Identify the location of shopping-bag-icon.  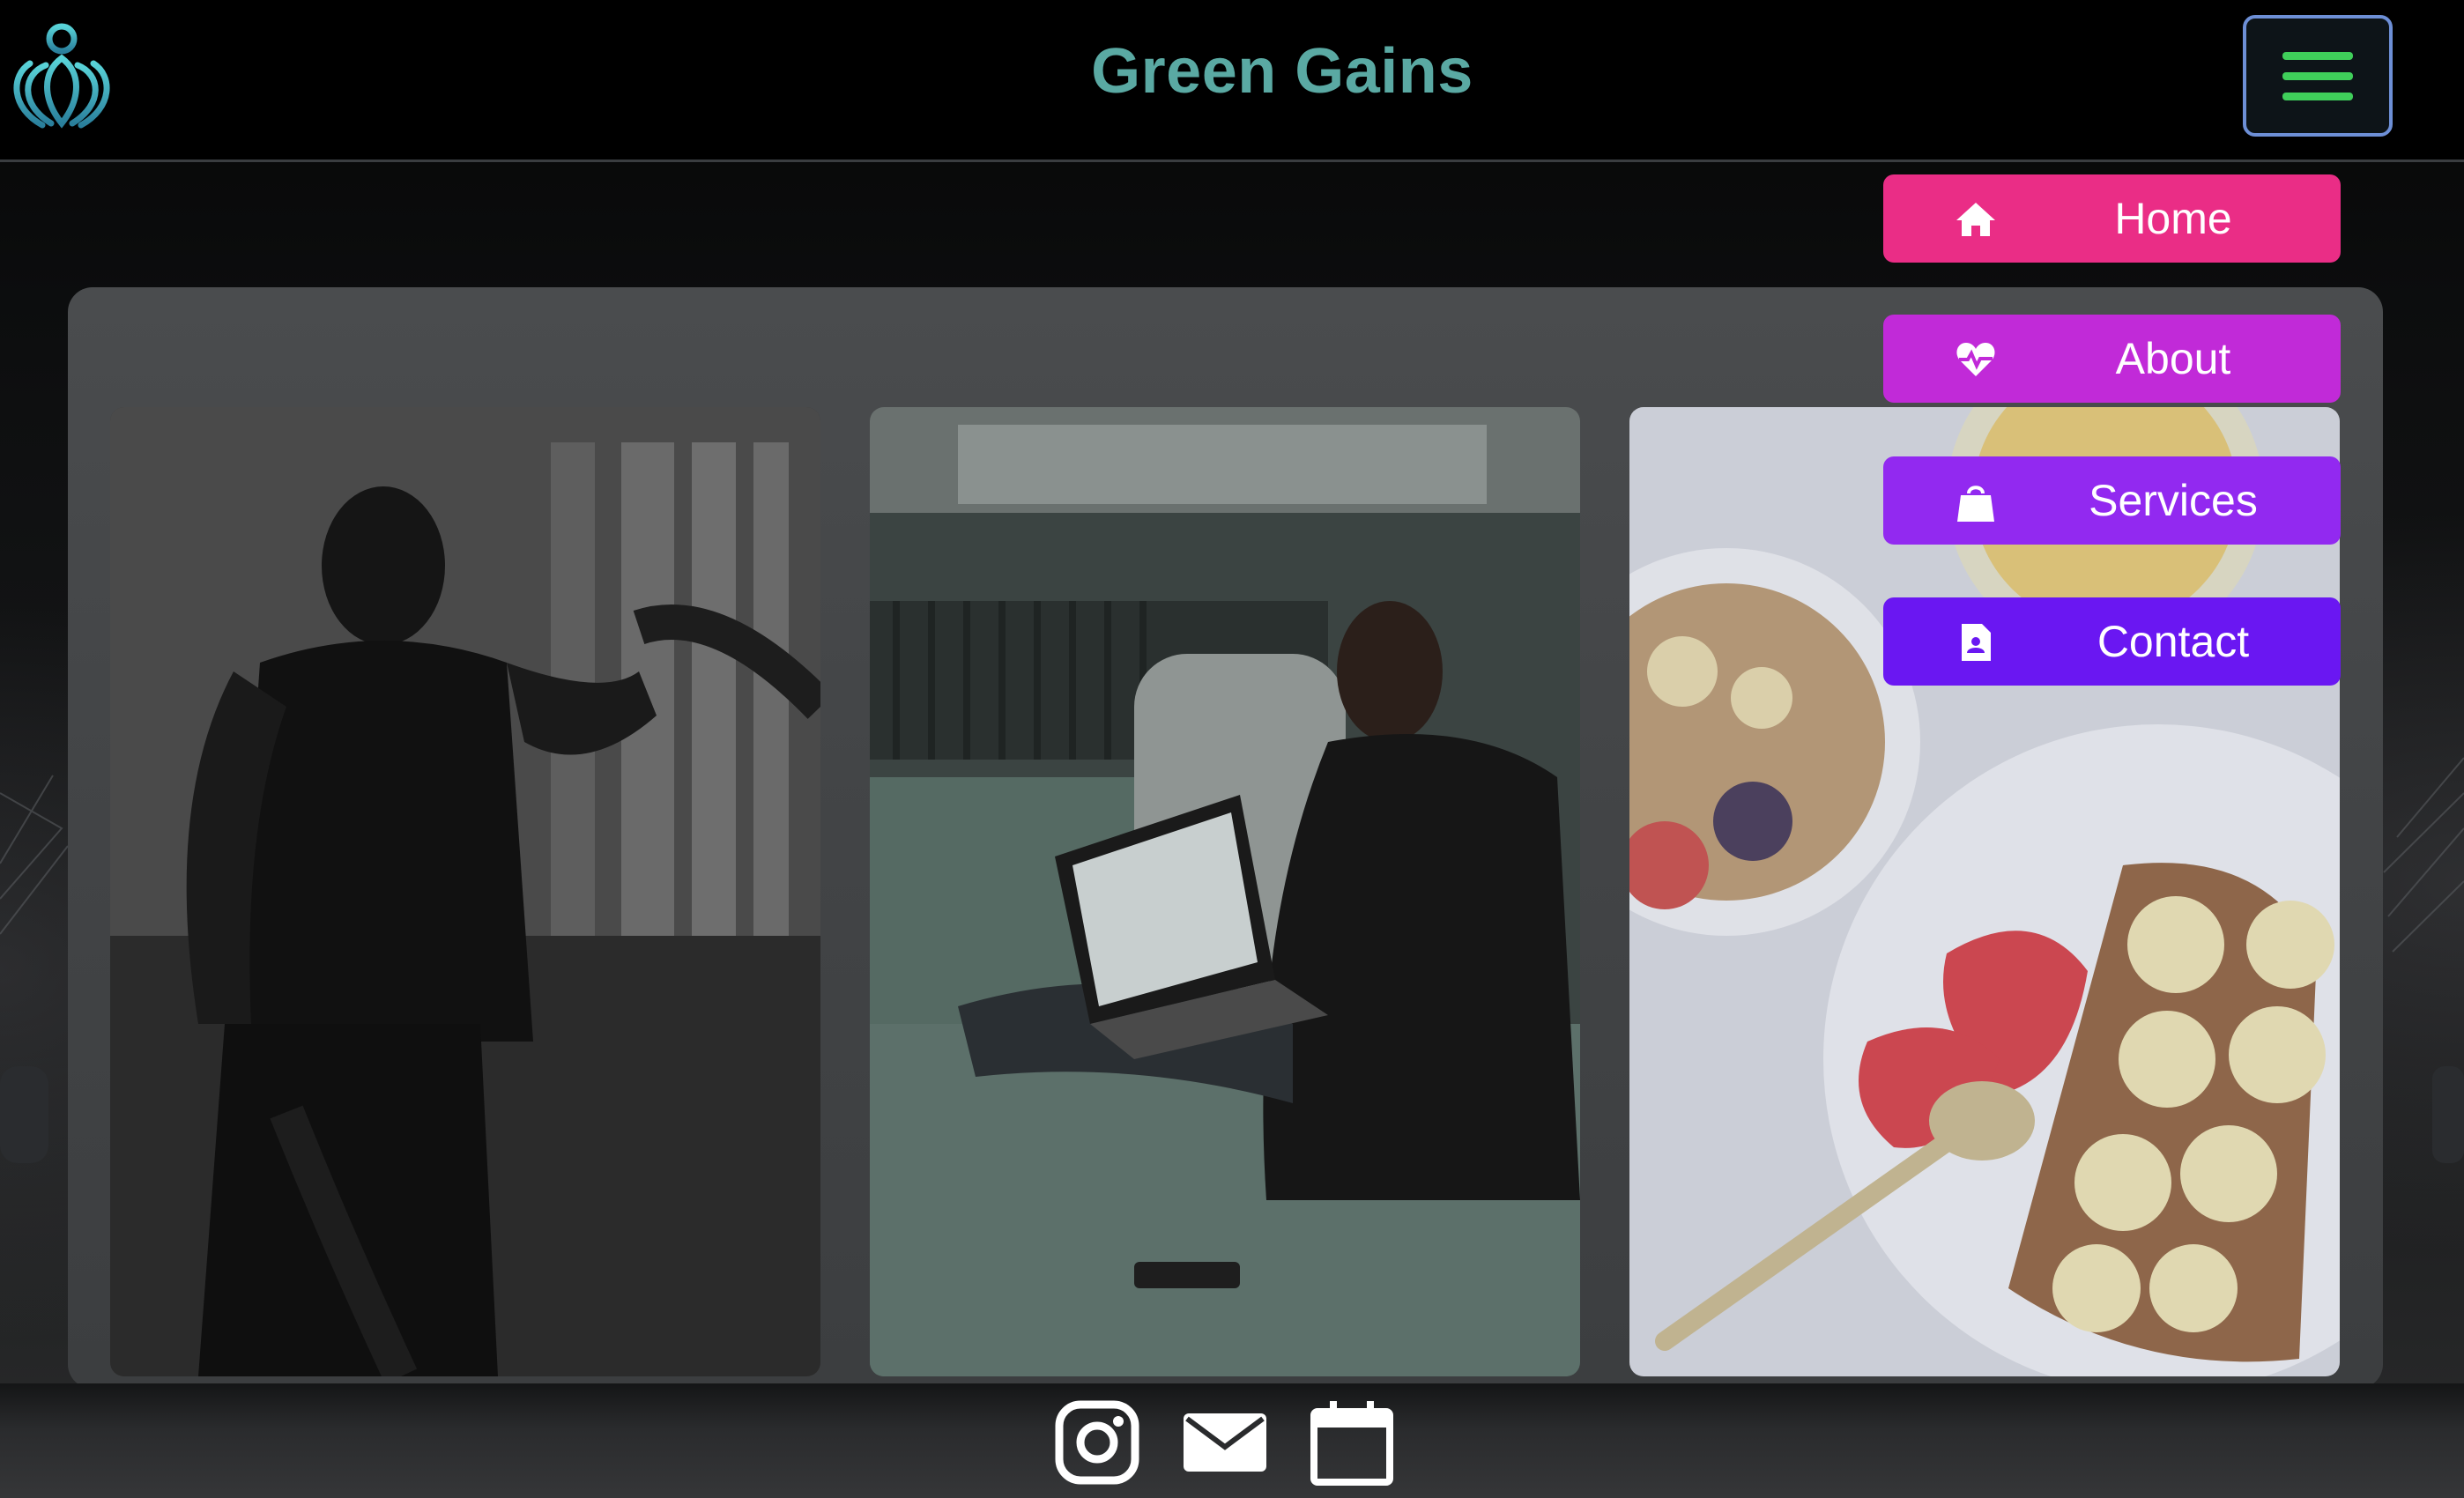
(1976, 504).